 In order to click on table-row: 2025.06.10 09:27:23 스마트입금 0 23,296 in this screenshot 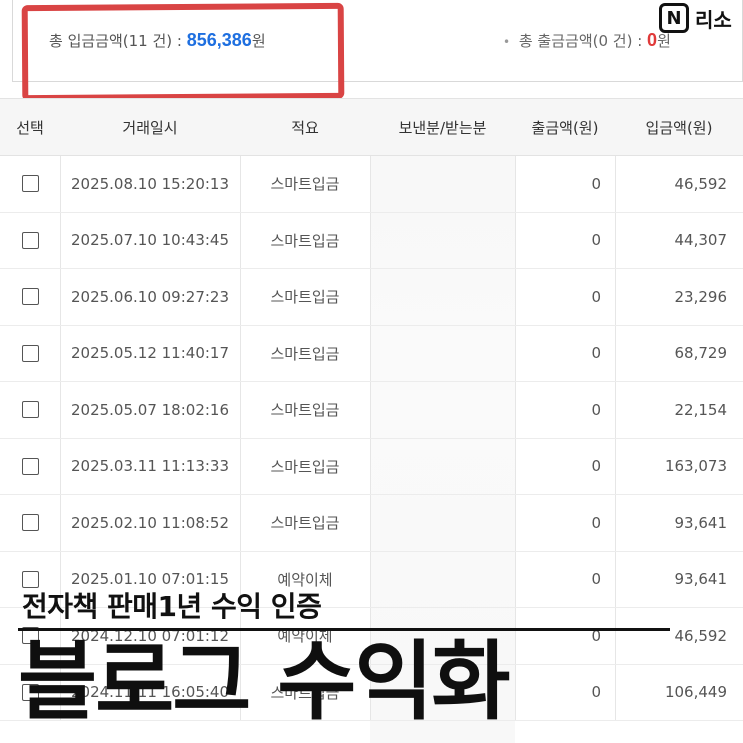, I will do `click(371, 297)`.